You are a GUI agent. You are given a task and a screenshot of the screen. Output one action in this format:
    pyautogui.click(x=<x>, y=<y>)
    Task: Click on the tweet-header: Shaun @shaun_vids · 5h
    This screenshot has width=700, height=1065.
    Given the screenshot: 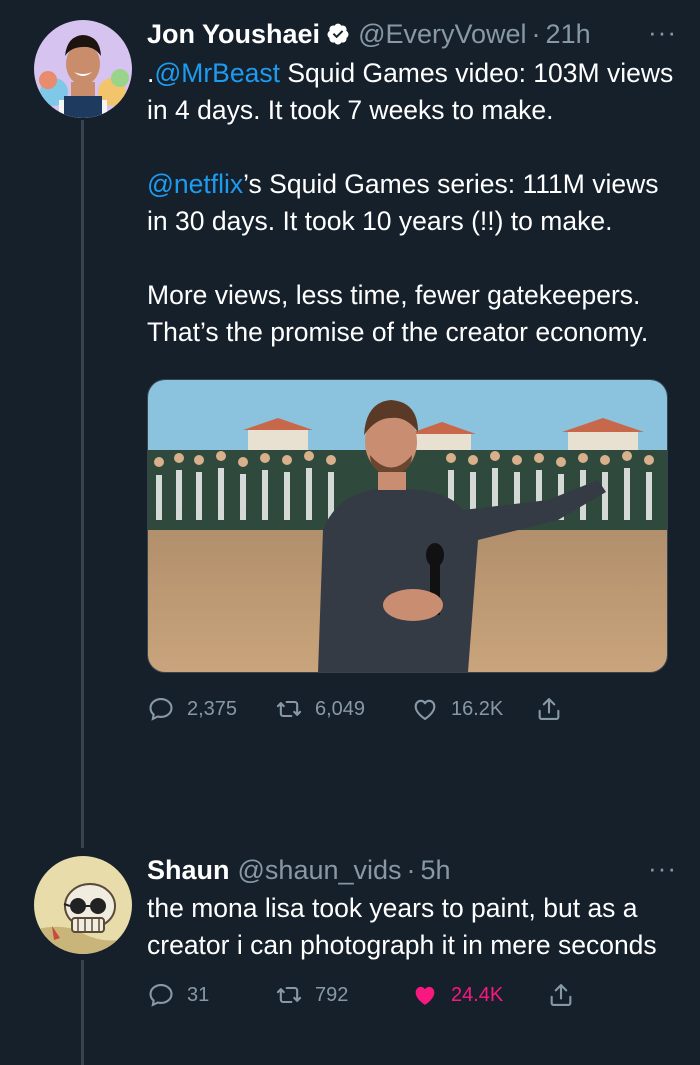 What is the action you would take?
    pyautogui.click(x=412, y=870)
    